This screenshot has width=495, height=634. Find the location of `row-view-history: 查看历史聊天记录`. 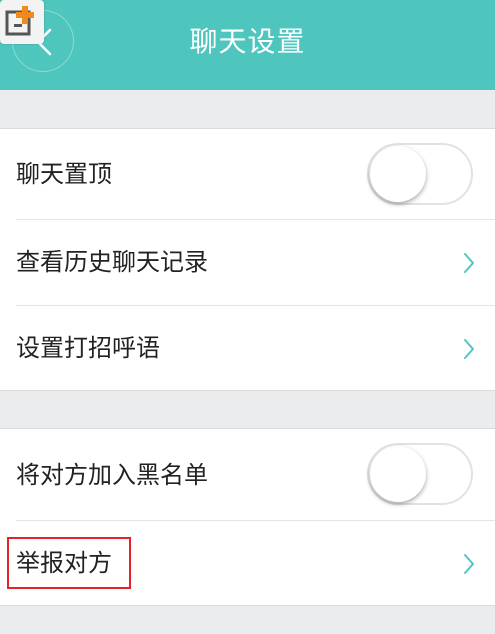

row-view-history: 查看历史聊天记录 is located at coordinates (247, 262).